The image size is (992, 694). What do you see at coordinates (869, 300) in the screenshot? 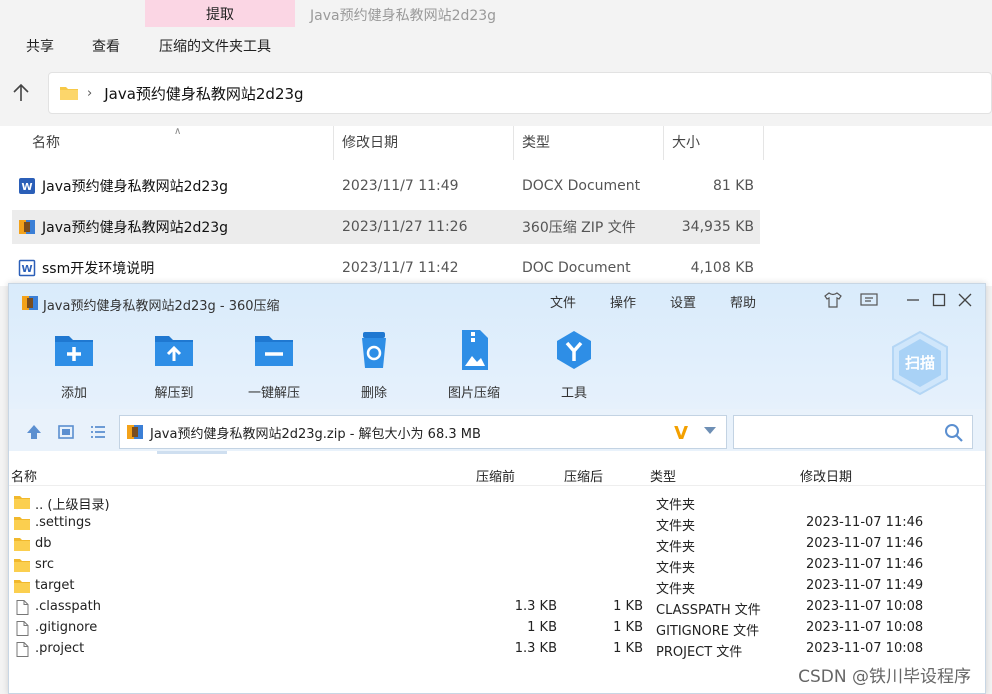
I see `feedback-icon` at bounding box center [869, 300].